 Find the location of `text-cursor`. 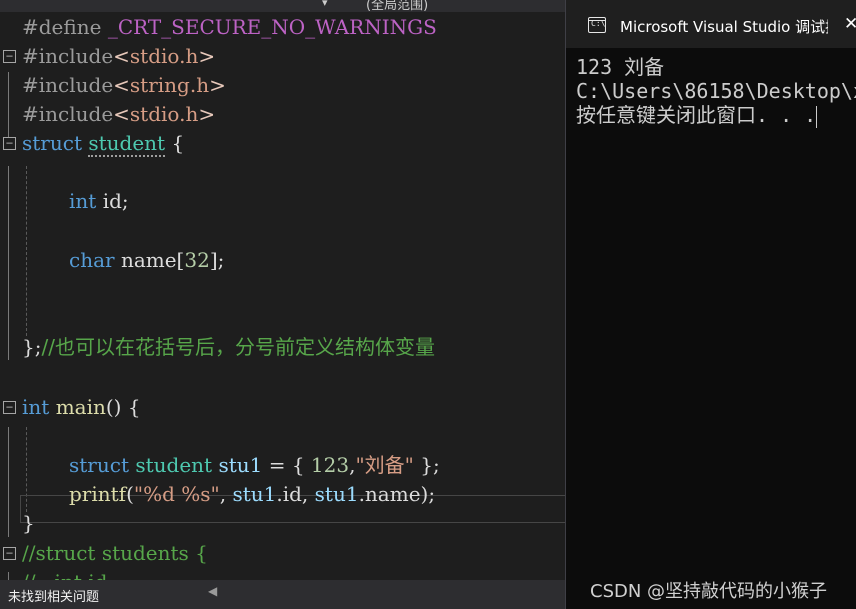

text-cursor is located at coordinates (817, 116).